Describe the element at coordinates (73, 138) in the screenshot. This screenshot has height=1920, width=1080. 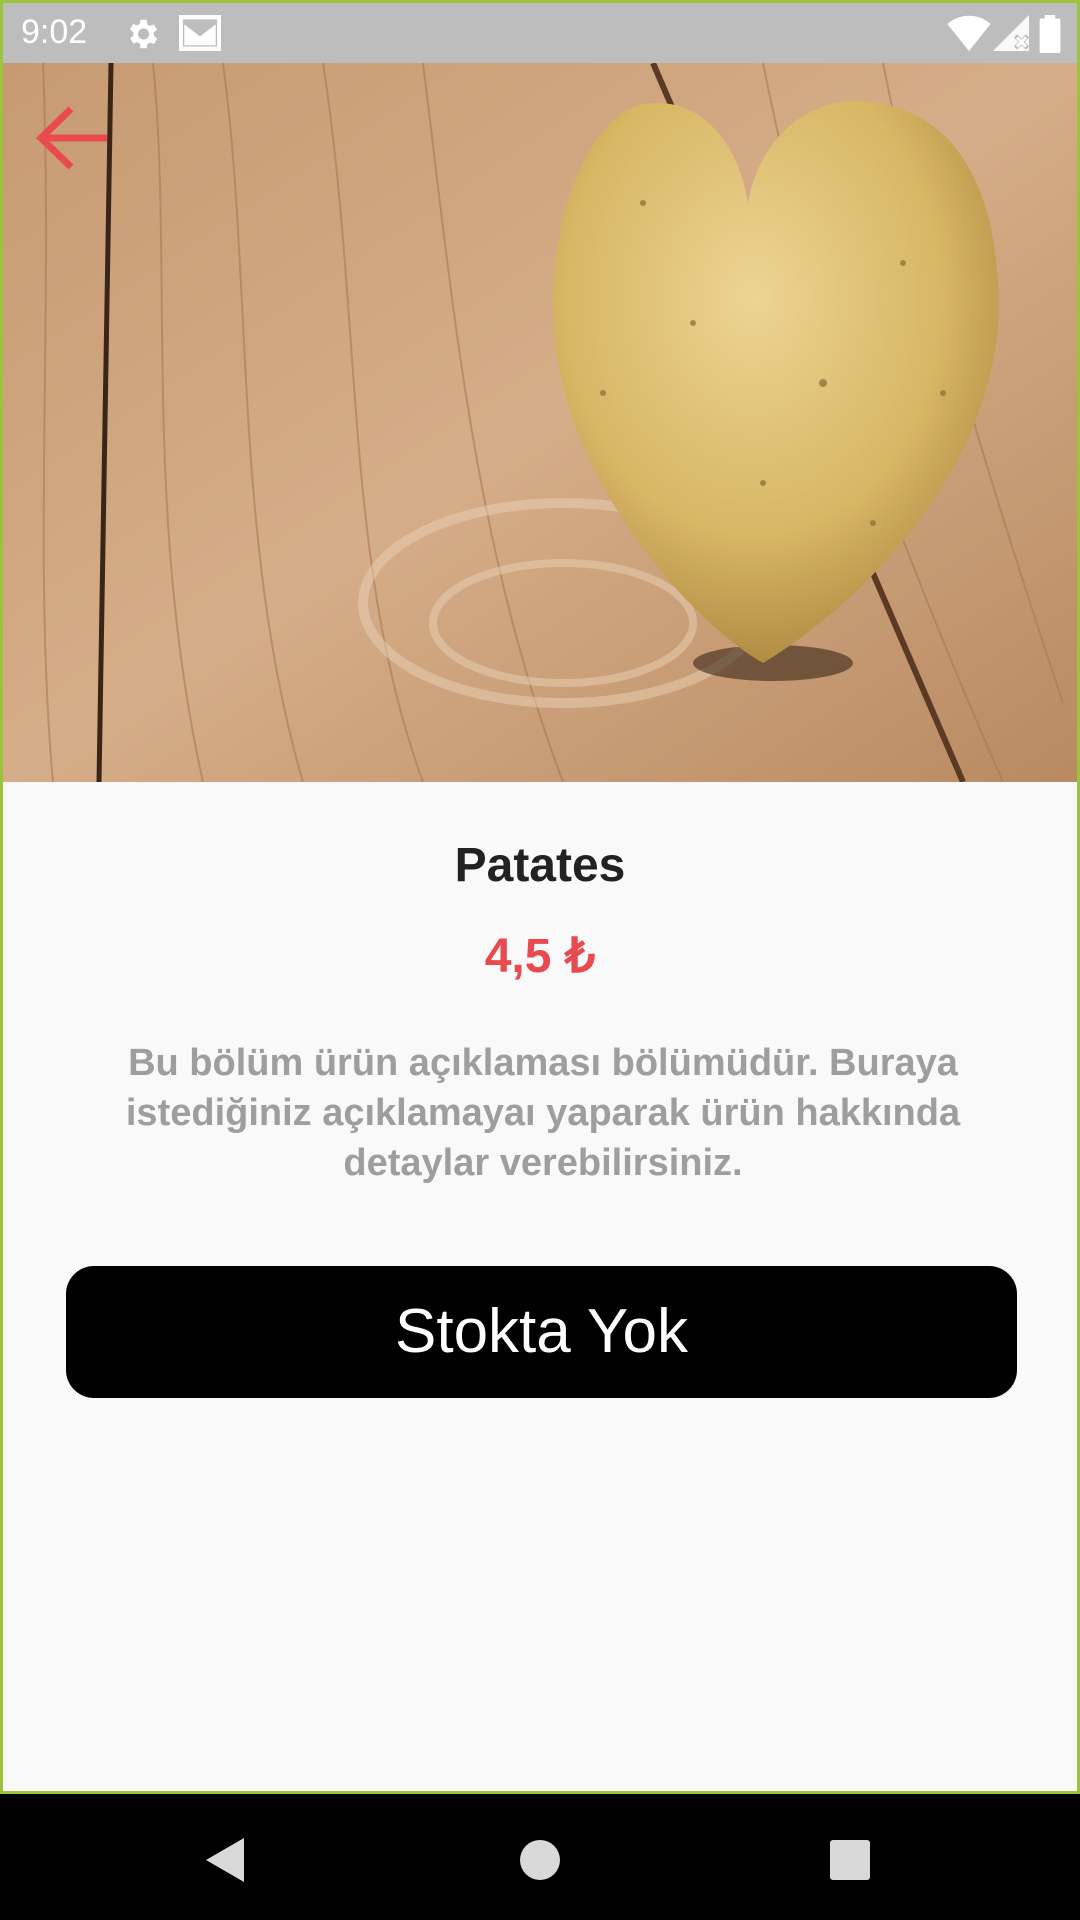
I see `back-arrow-icon` at that location.